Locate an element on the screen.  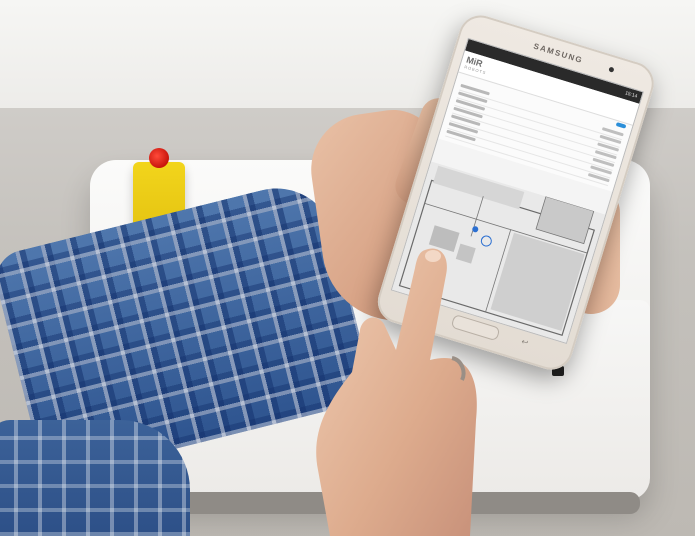
right-hand is located at coordinates (396, 392).